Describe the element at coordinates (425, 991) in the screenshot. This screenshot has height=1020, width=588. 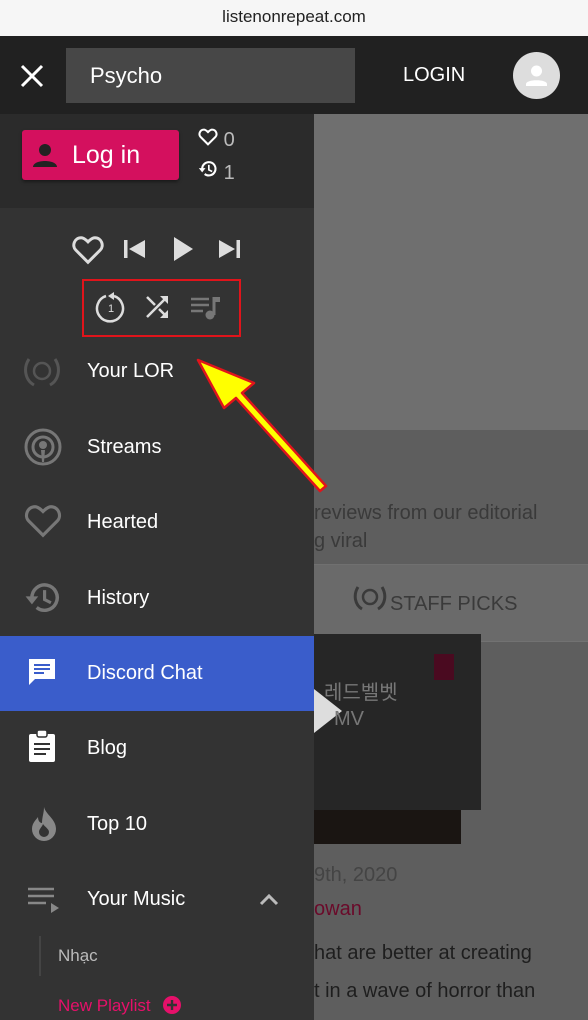
I see `post-body-line2: t in a wave of horror than` at that location.